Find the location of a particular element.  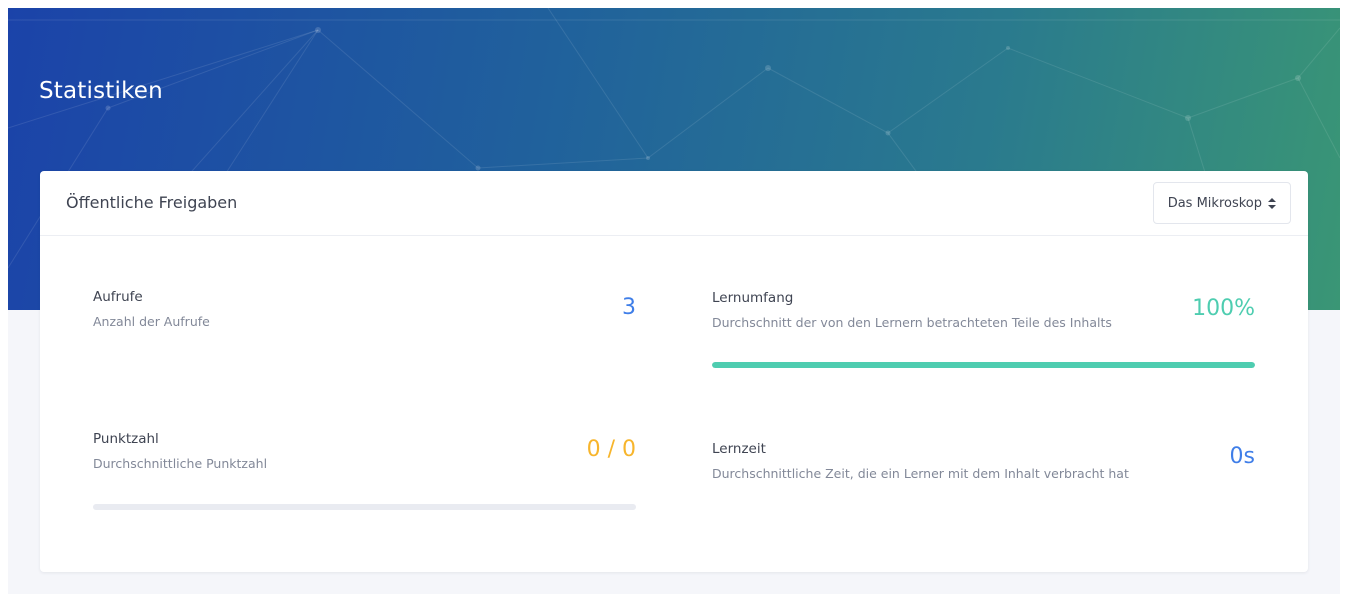

stat-coverage-value: 100% is located at coordinates (1223, 308).